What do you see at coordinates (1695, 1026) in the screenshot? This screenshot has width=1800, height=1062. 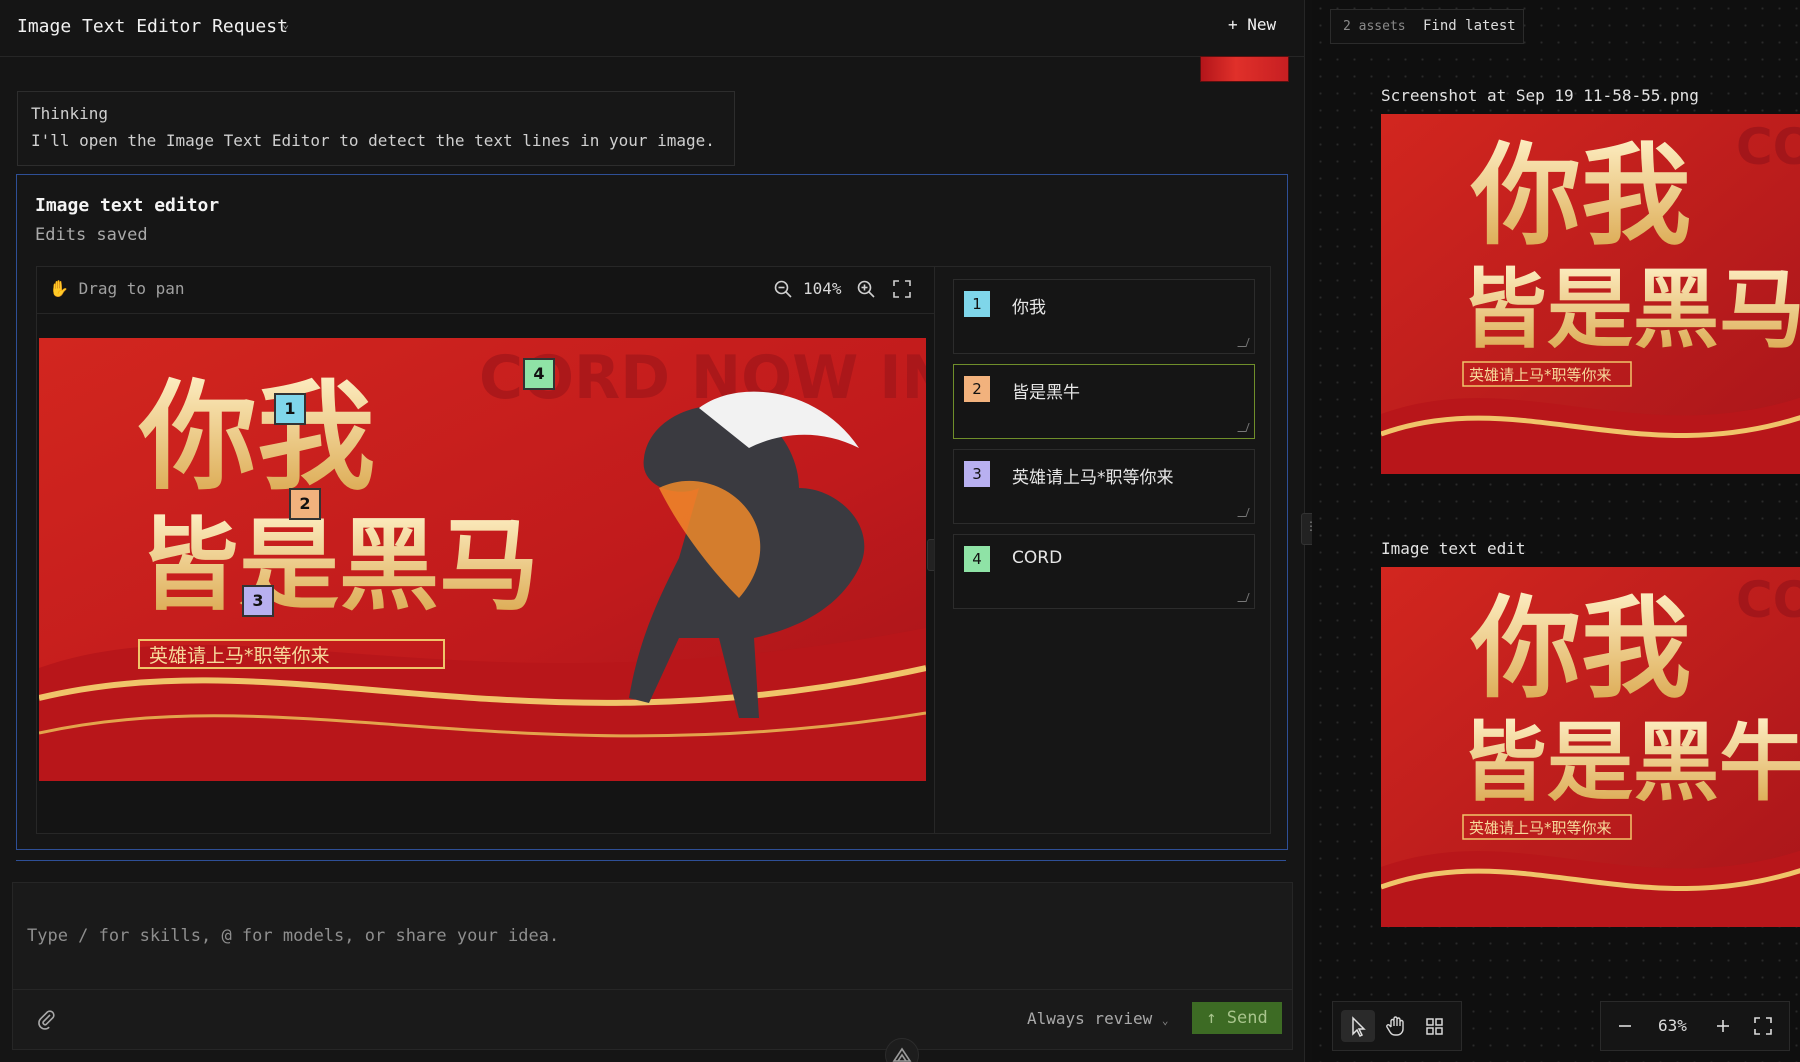 I see `canvas-zoom-group: 63%` at bounding box center [1695, 1026].